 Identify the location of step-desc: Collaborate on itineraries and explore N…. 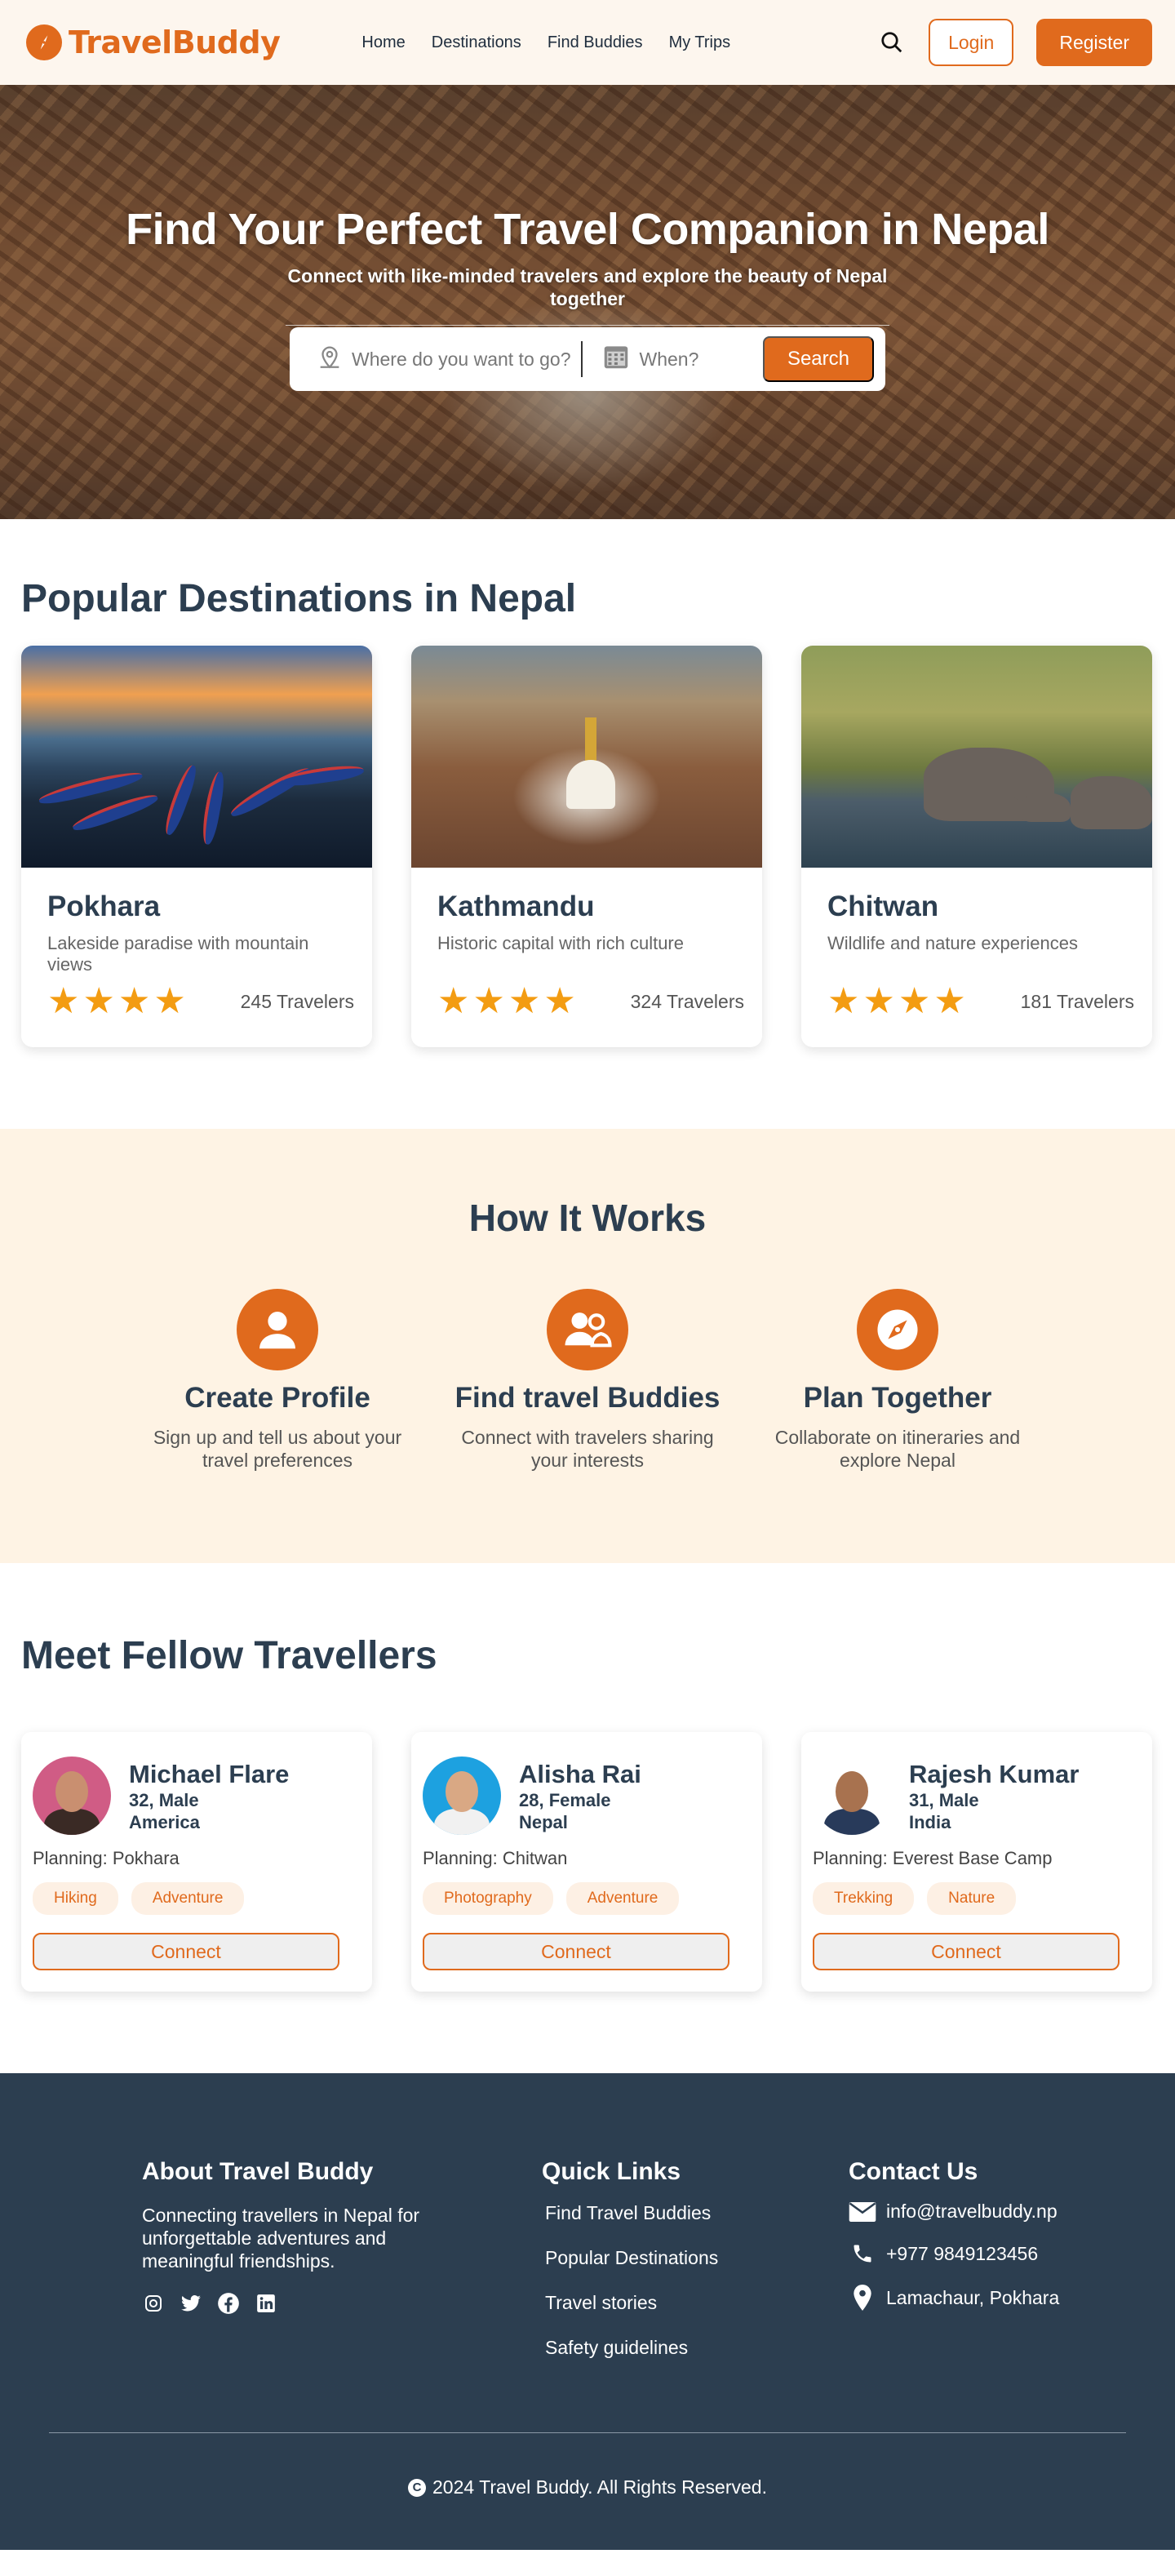
(897, 1449).